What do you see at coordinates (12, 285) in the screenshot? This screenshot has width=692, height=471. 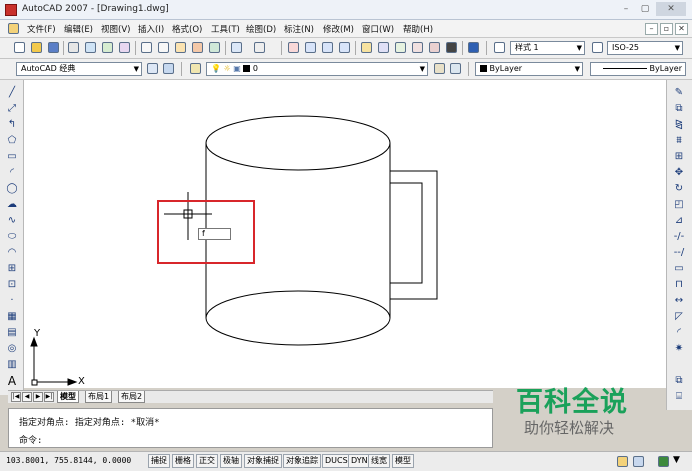 I see `make-block-icon: ⊡` at bounding box center [12, 285].